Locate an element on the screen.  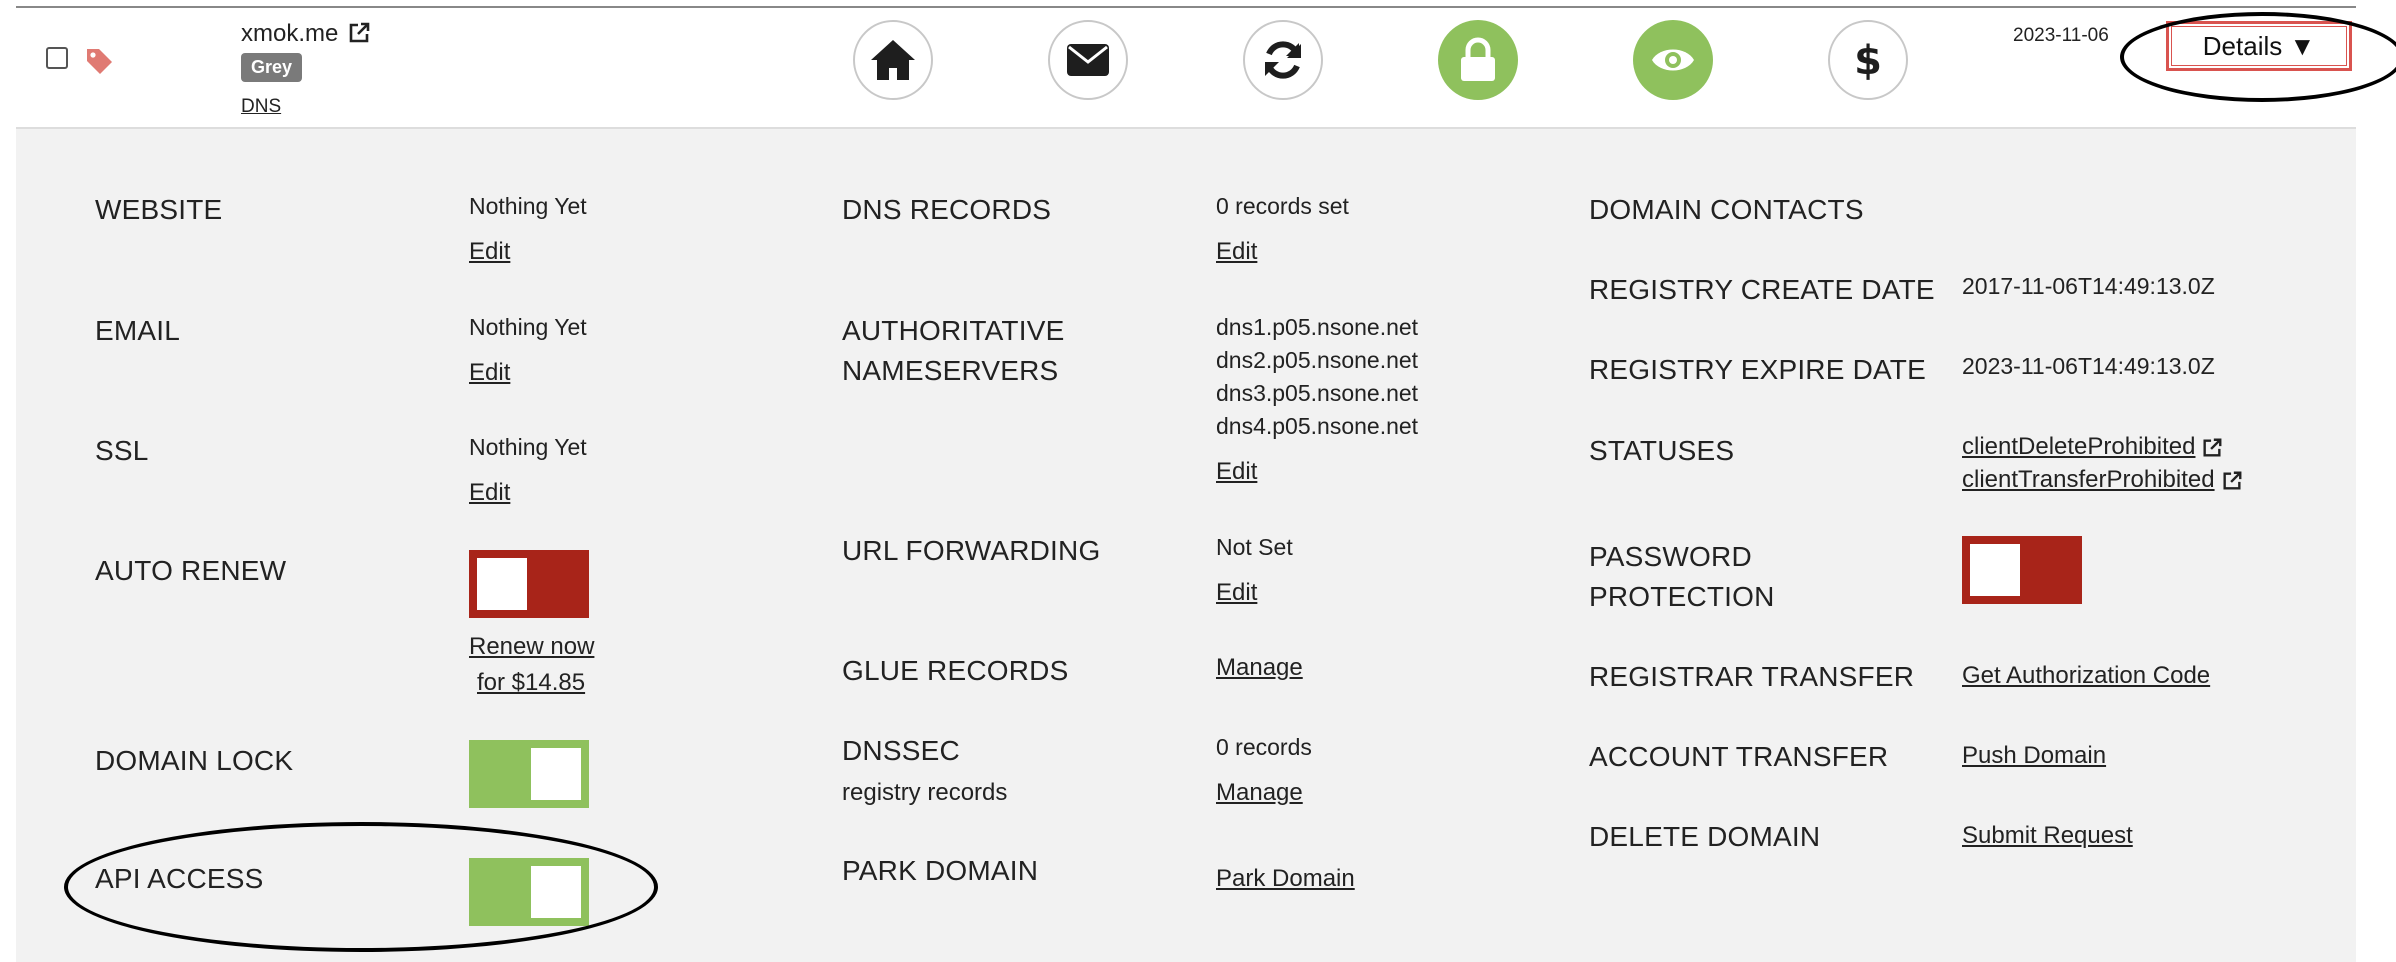
auto-renew-label: AUTO RENEW is located at coordinates (191, 570).